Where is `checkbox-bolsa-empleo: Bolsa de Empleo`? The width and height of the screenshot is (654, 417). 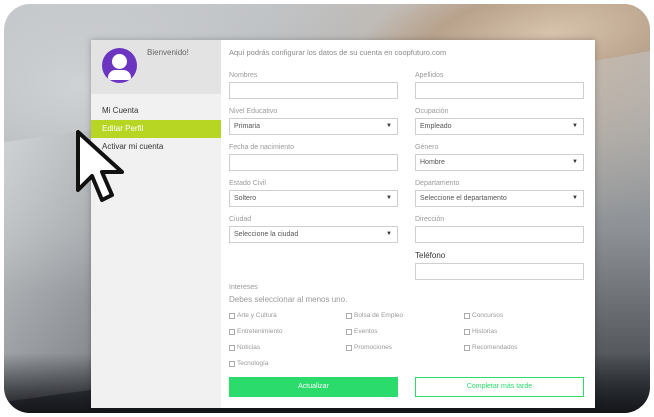 checkbox-bolsa-empleo: Bolsa de Empleo is located at coordinates (374, 315).